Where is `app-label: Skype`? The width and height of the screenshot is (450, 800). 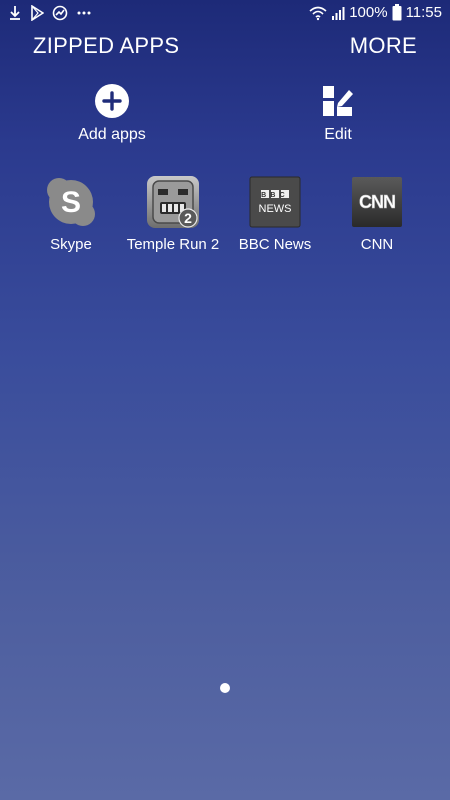 app-label: Skype is located at coordinates (71, 244).